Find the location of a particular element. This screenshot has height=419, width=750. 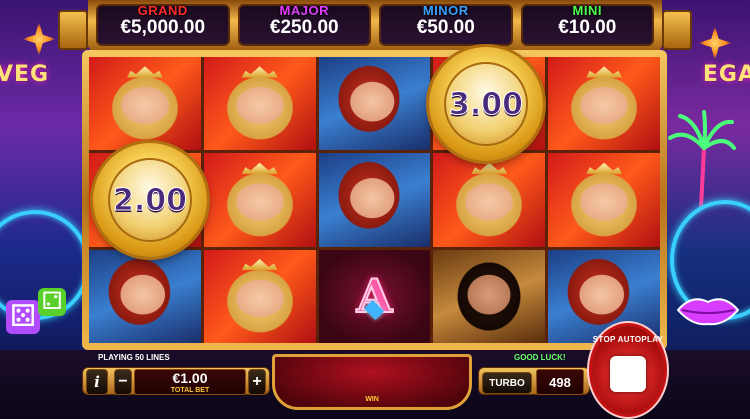

autoplay-spins-value: 498 is located at coordinates (560, 382).